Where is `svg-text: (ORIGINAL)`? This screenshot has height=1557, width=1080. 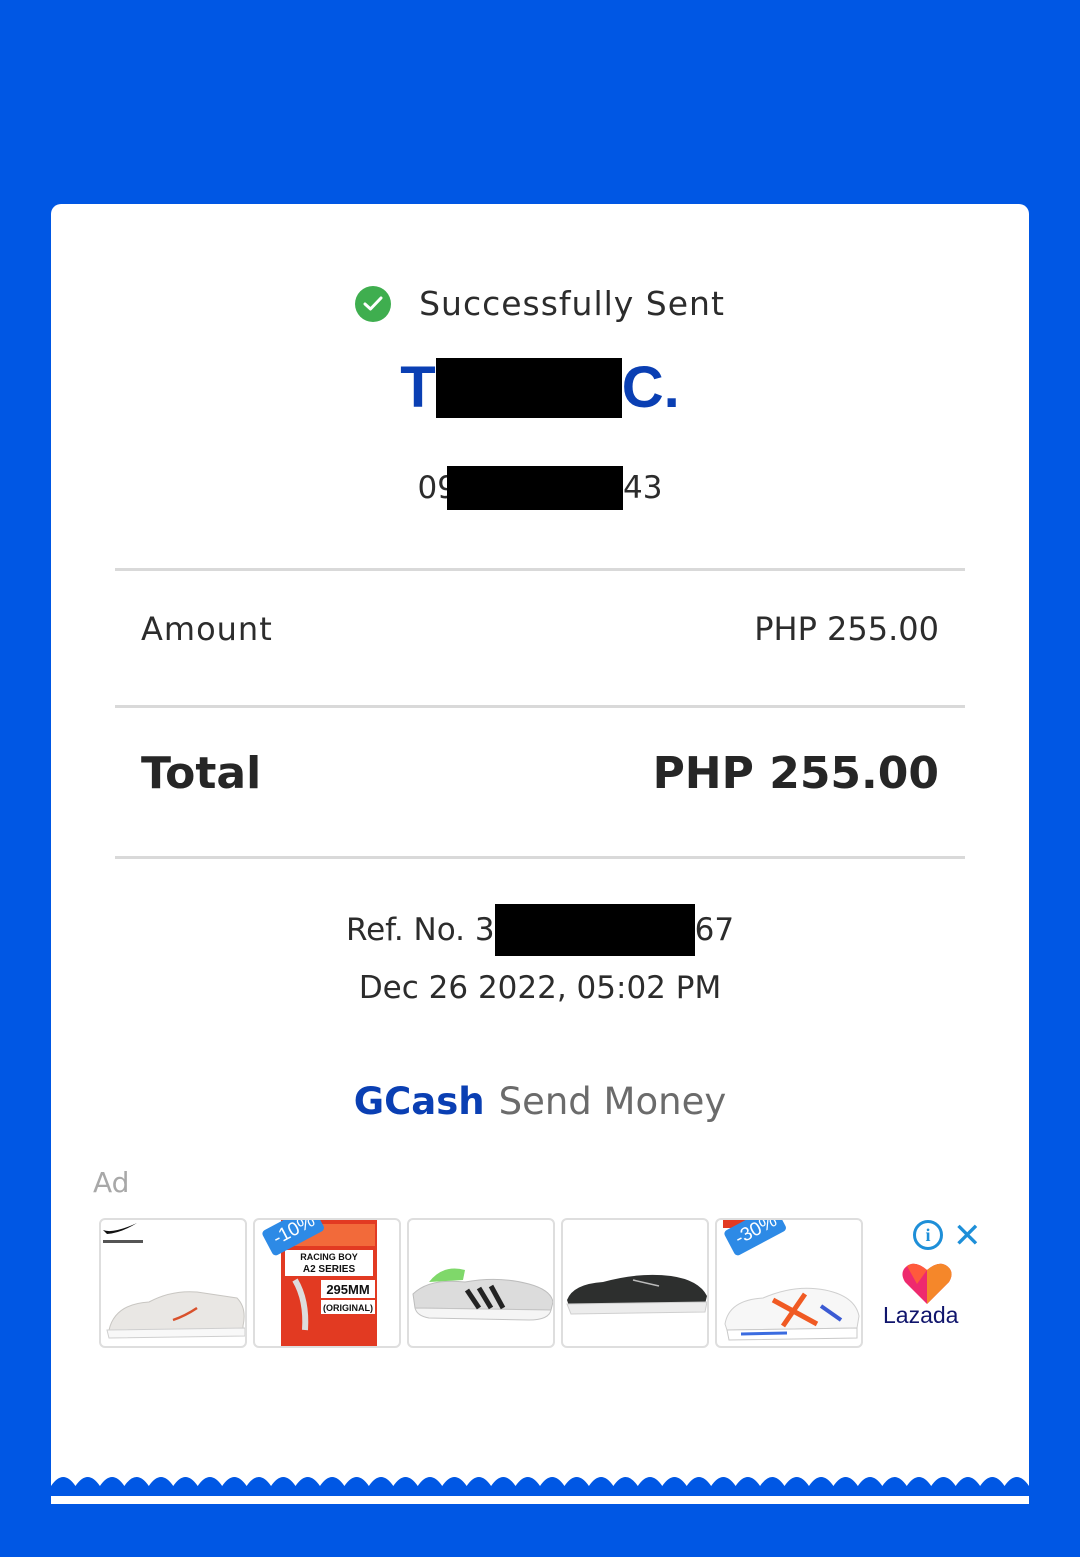 svg-text: (ORIGINAL) is located at coordinates (348, 1308).